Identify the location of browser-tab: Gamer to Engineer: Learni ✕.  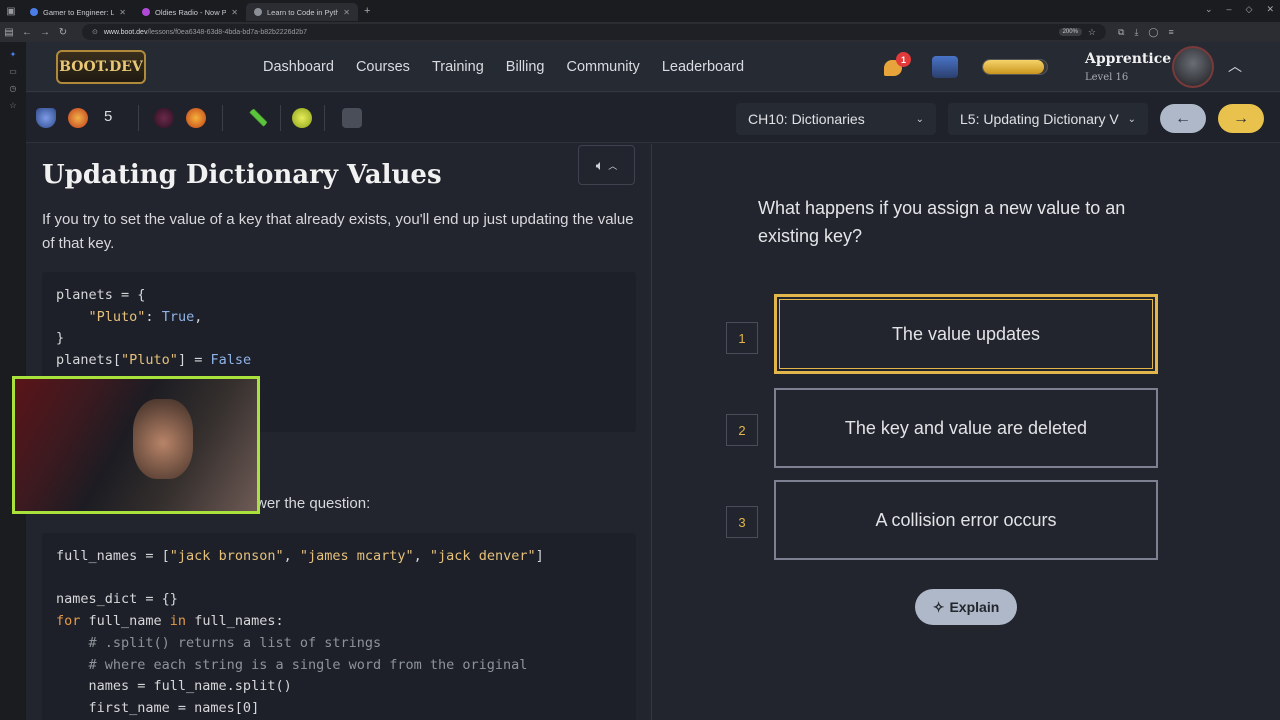
(78, 12).